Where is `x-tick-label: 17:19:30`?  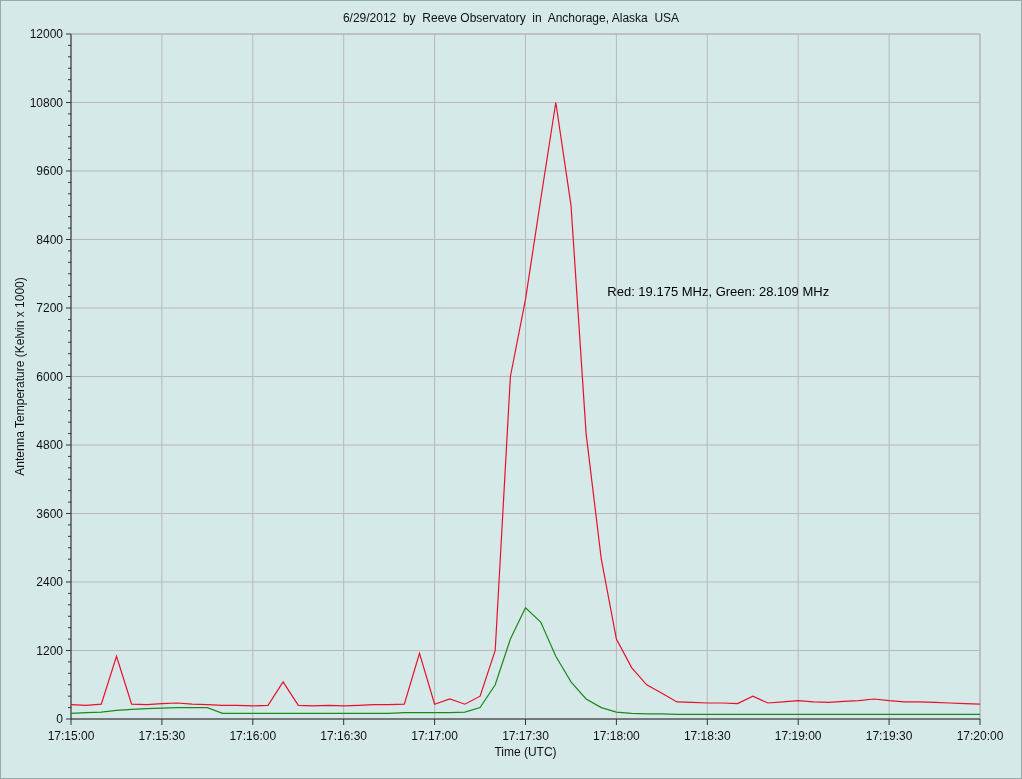 x-tick-label: 17:19:30 is located at coordinates (889, 736).